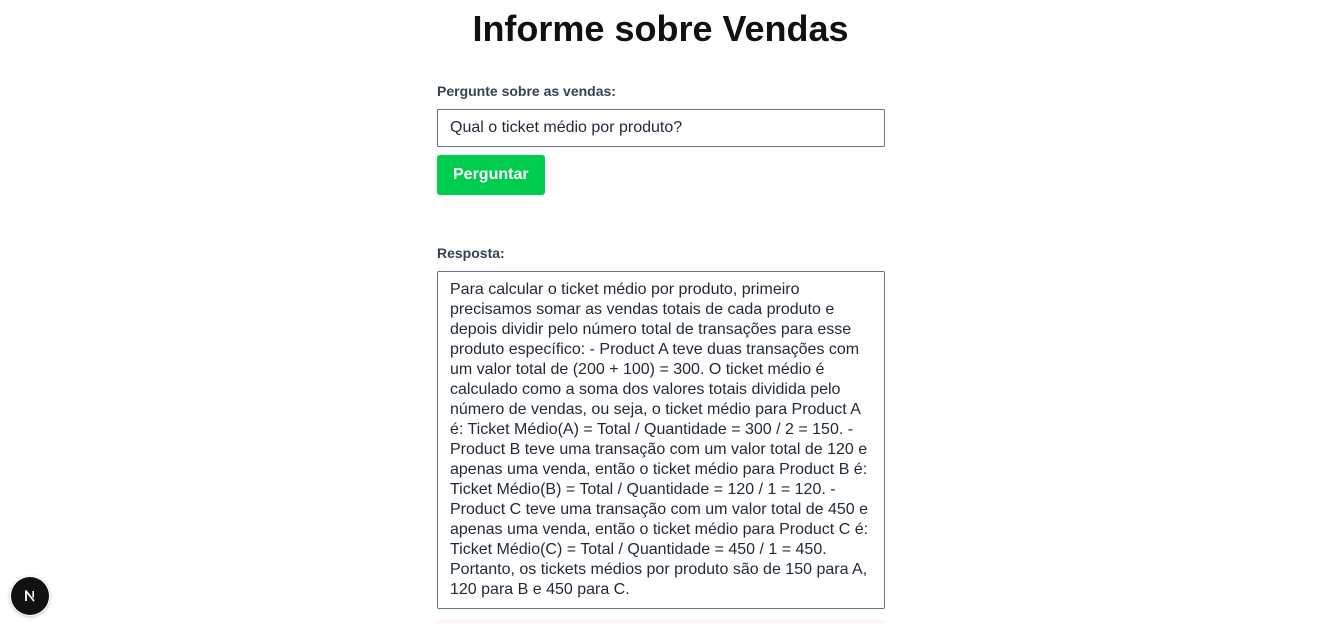  Describe the element at coordinates (491, 175) in the screenshot. I see `ask-button: Perguntar` at that location.